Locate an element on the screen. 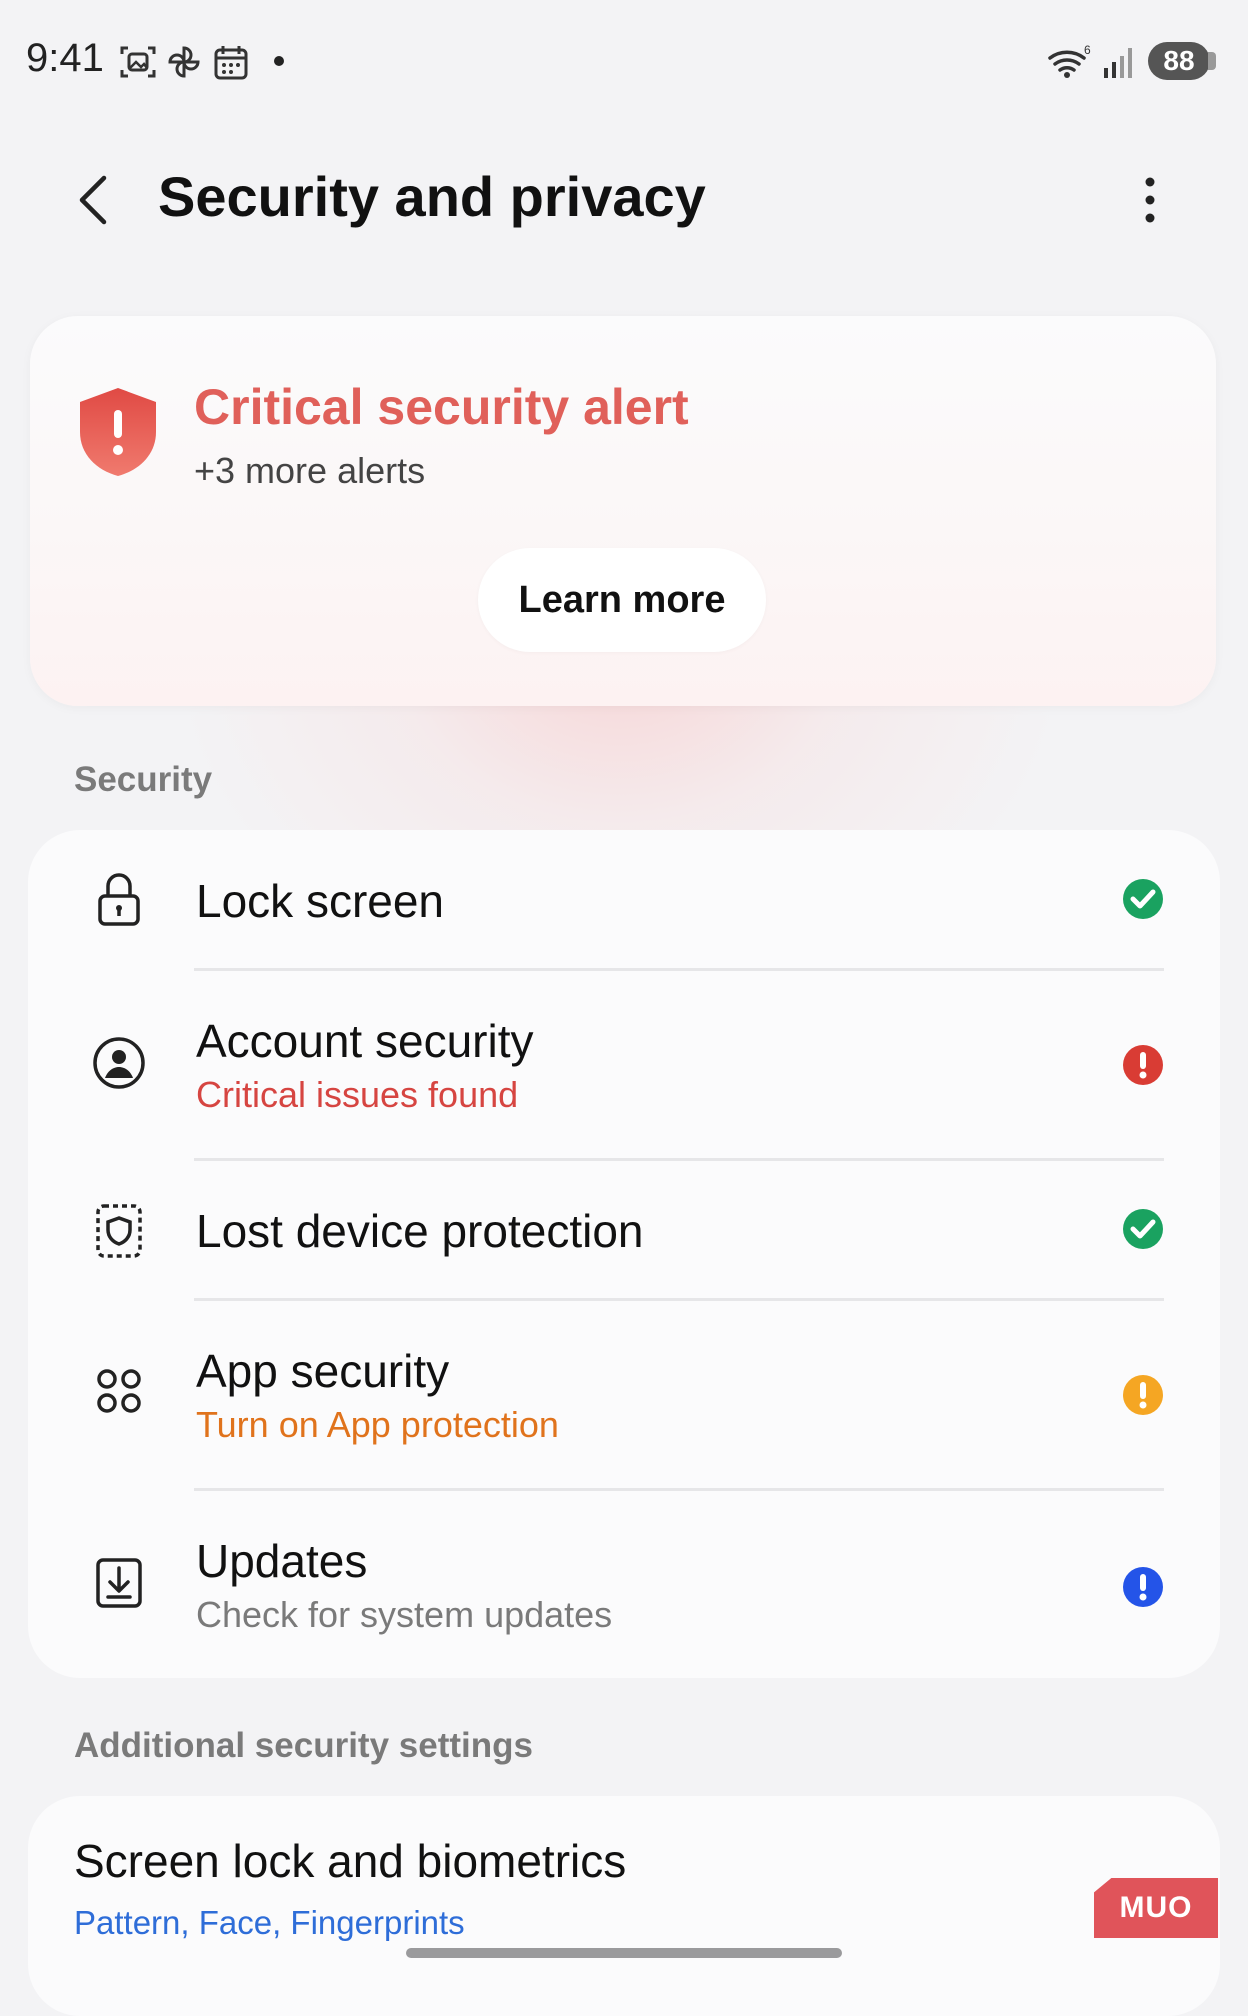 This screenshot has height=2016, width=1248. lost-device-title: Lost device protection is located at coordinates (420, 1231).